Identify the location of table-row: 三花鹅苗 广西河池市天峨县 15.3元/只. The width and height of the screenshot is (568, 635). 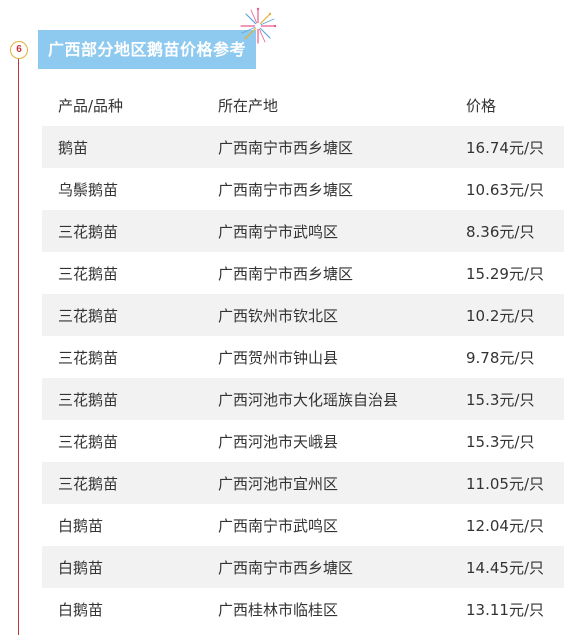
(303, 441).